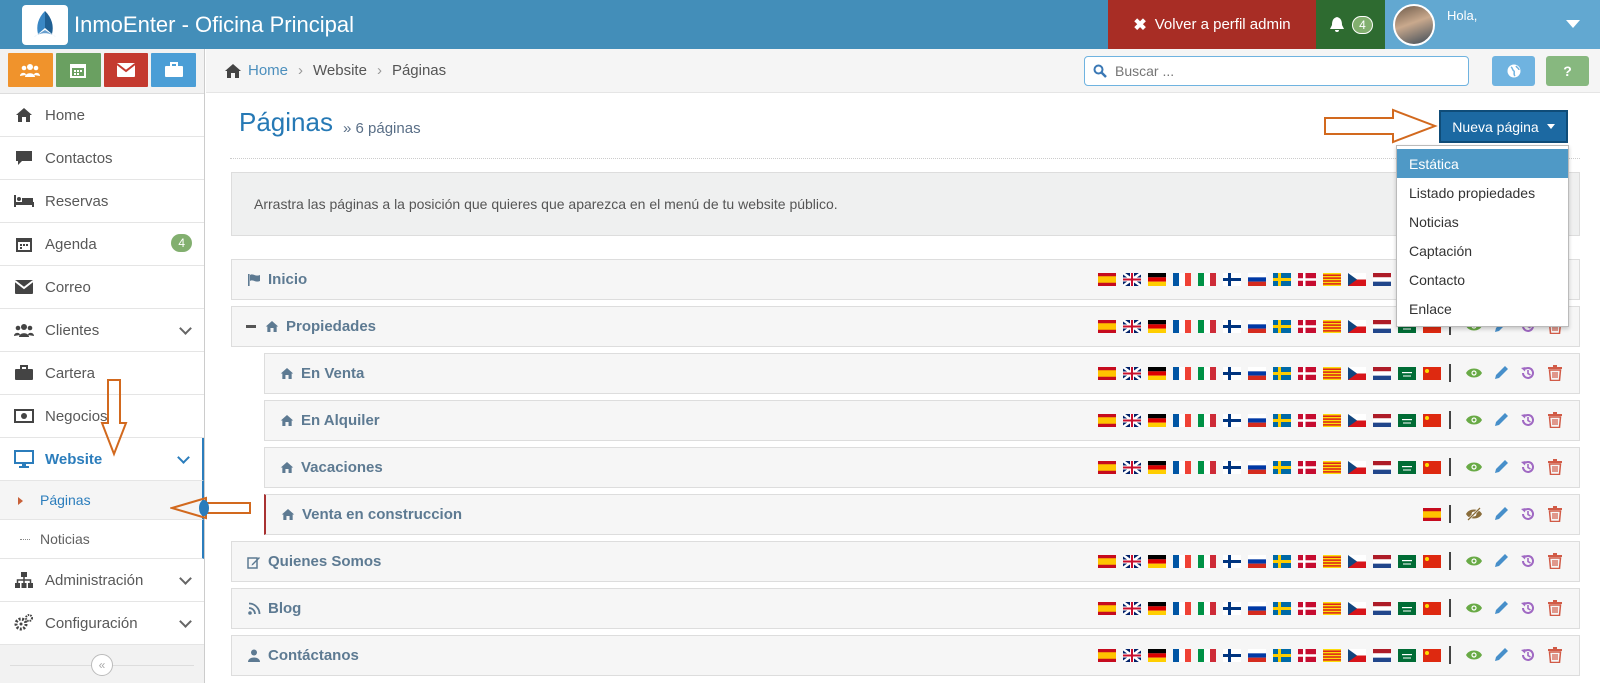 The image size is (1600, 683). What do you see at coordinates (102, 580) in the screenshot?
I see `sidebar-item-administracion: Administración` at bounding box center [102, 580].